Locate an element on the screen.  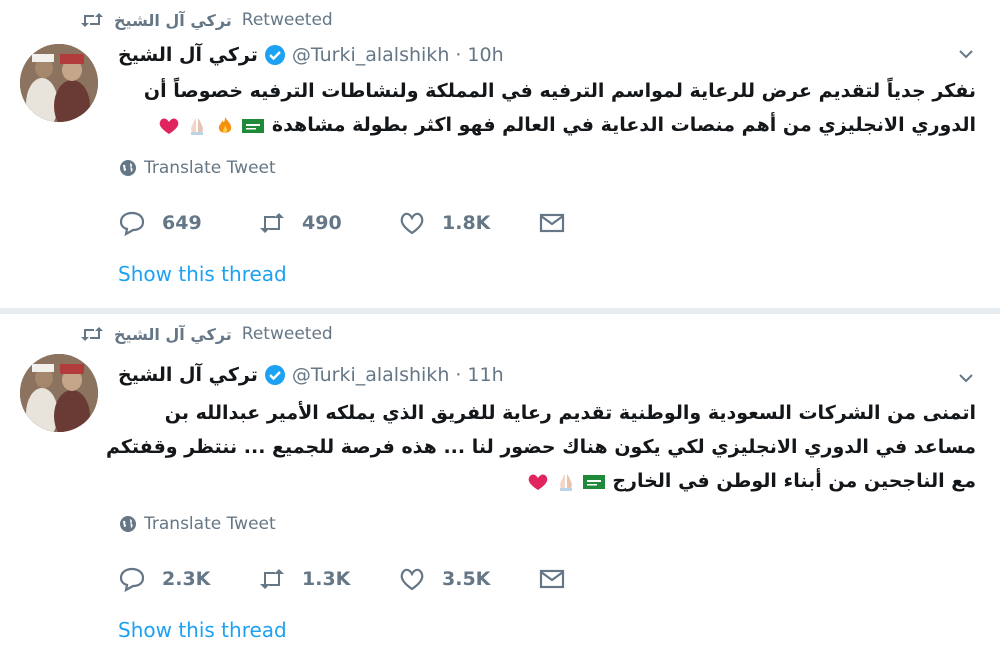
tweet-header: تركي آل الشيخ @Turki_alalshikh · 11h is located at coordinates (311, 375).